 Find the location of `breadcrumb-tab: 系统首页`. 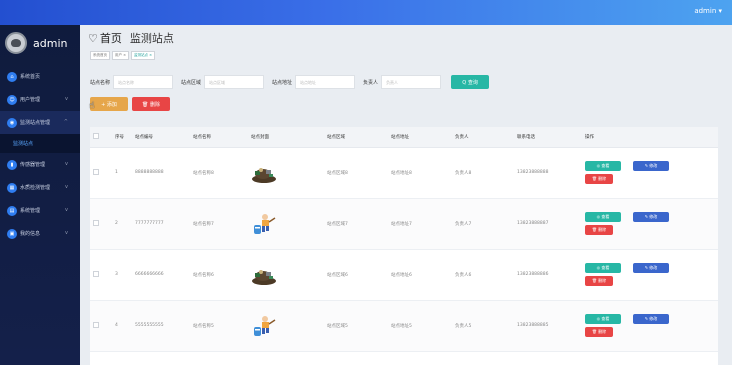

breadcrumb-tab: 系统首页 is located at coordinates (100, 55).